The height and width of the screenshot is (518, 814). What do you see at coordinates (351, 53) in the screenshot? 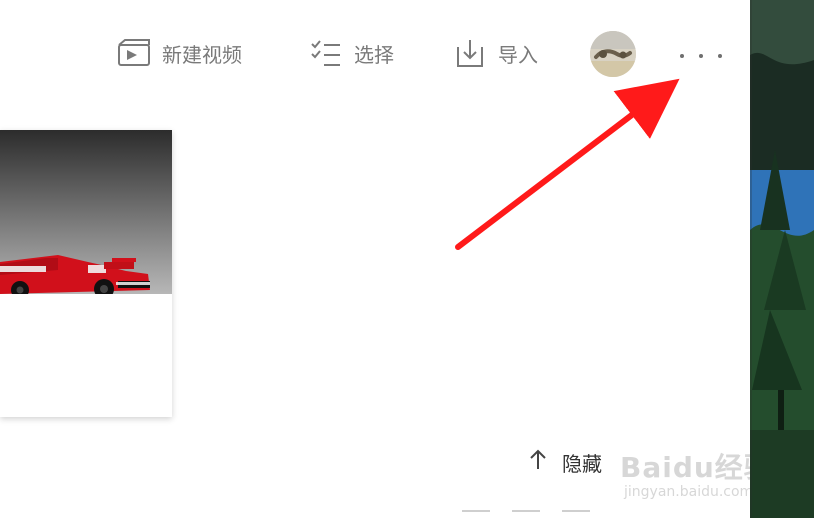
I see `select-button: 选择` at bounding box center [351, 53].